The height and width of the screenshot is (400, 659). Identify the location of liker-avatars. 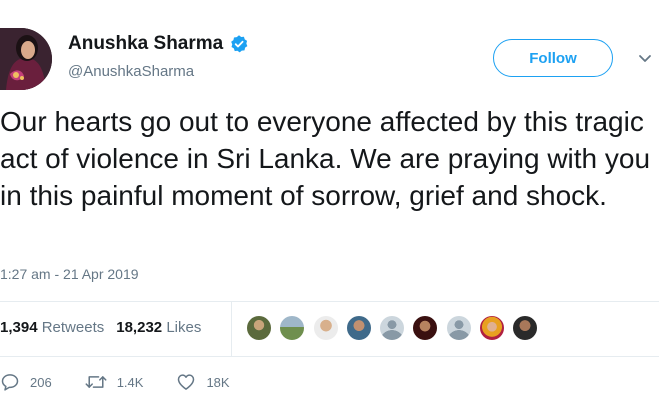
(395, 328).